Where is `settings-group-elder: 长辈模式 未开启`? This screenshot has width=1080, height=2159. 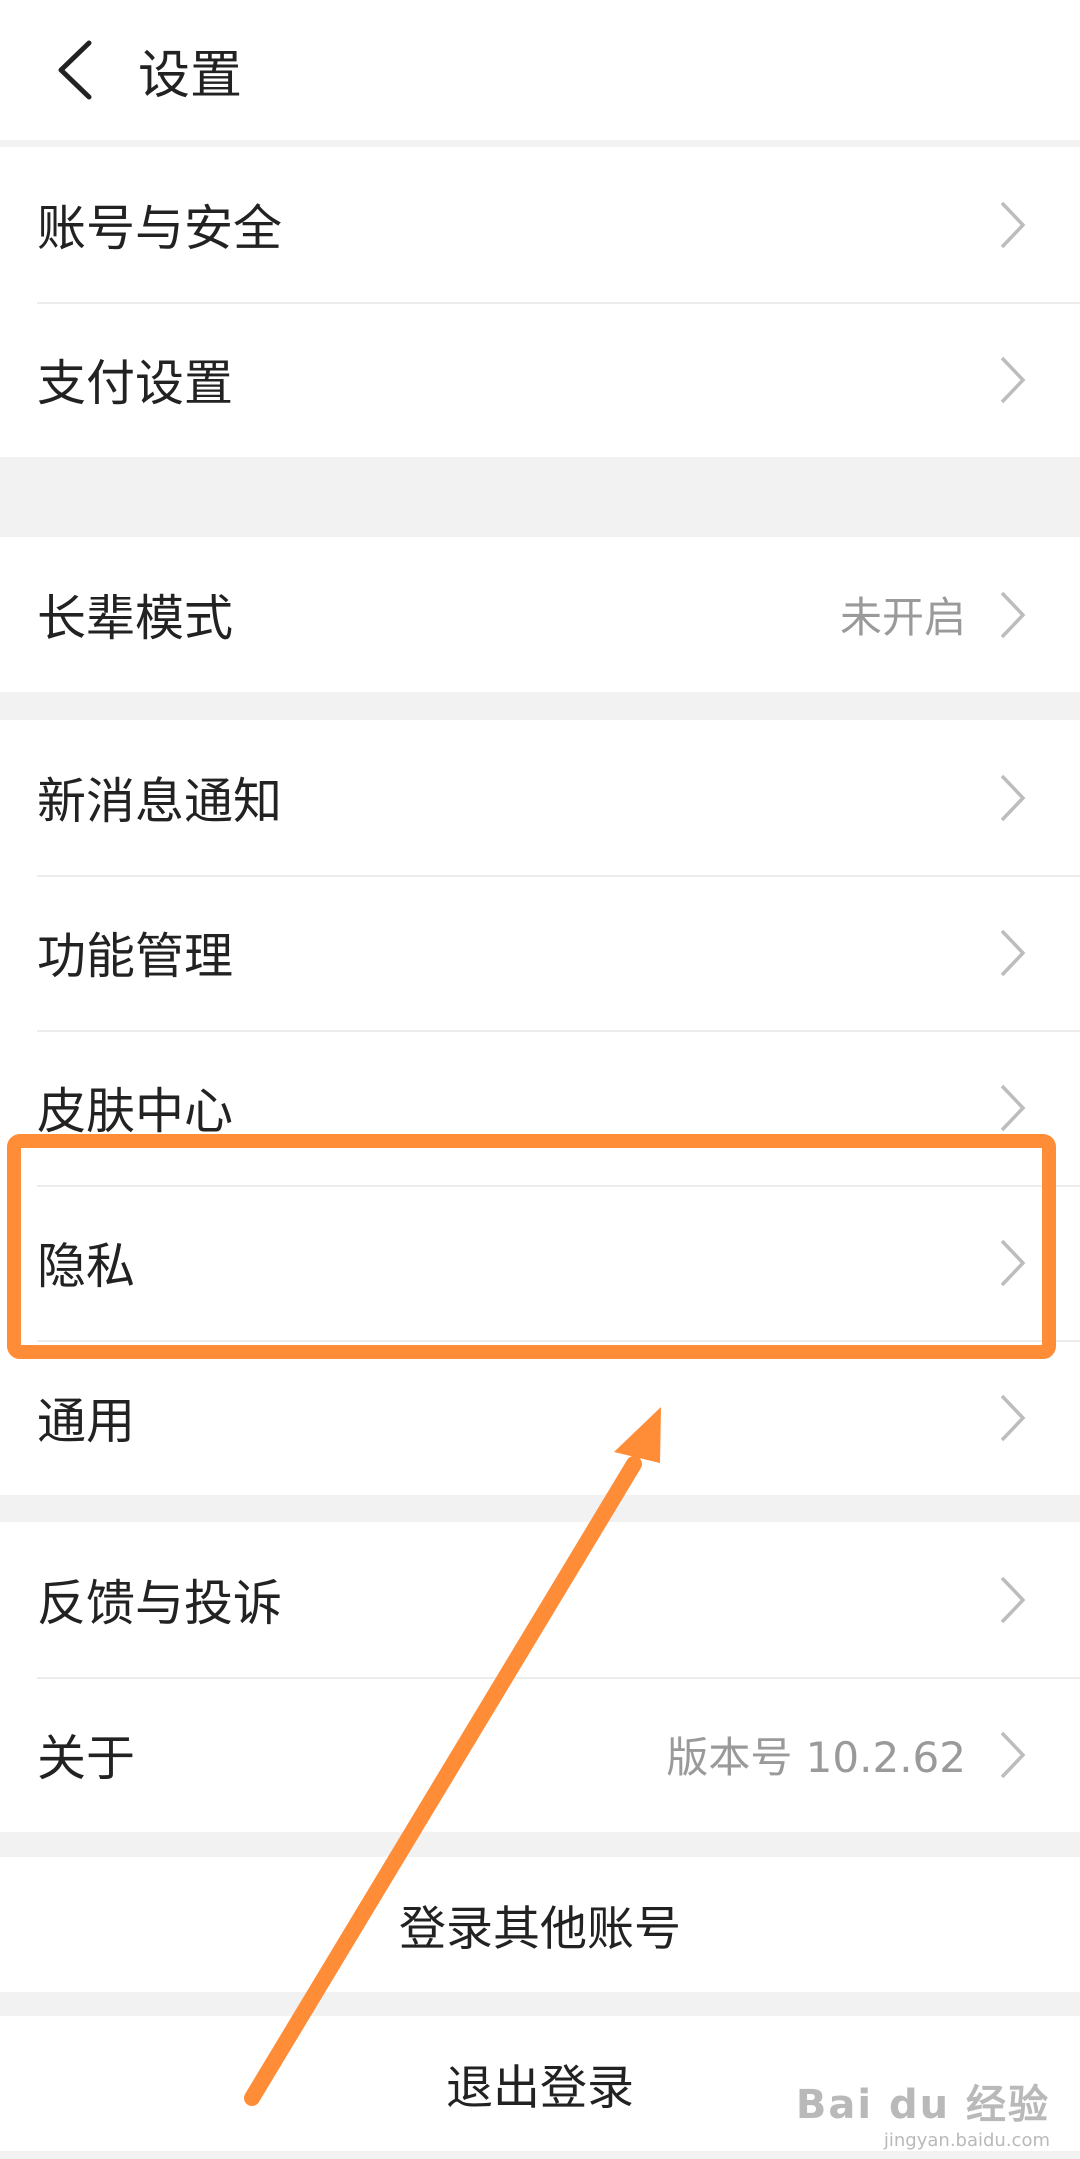 settings-group-elder: 长辈模式 未开启 is located at coordinates (540, 614).